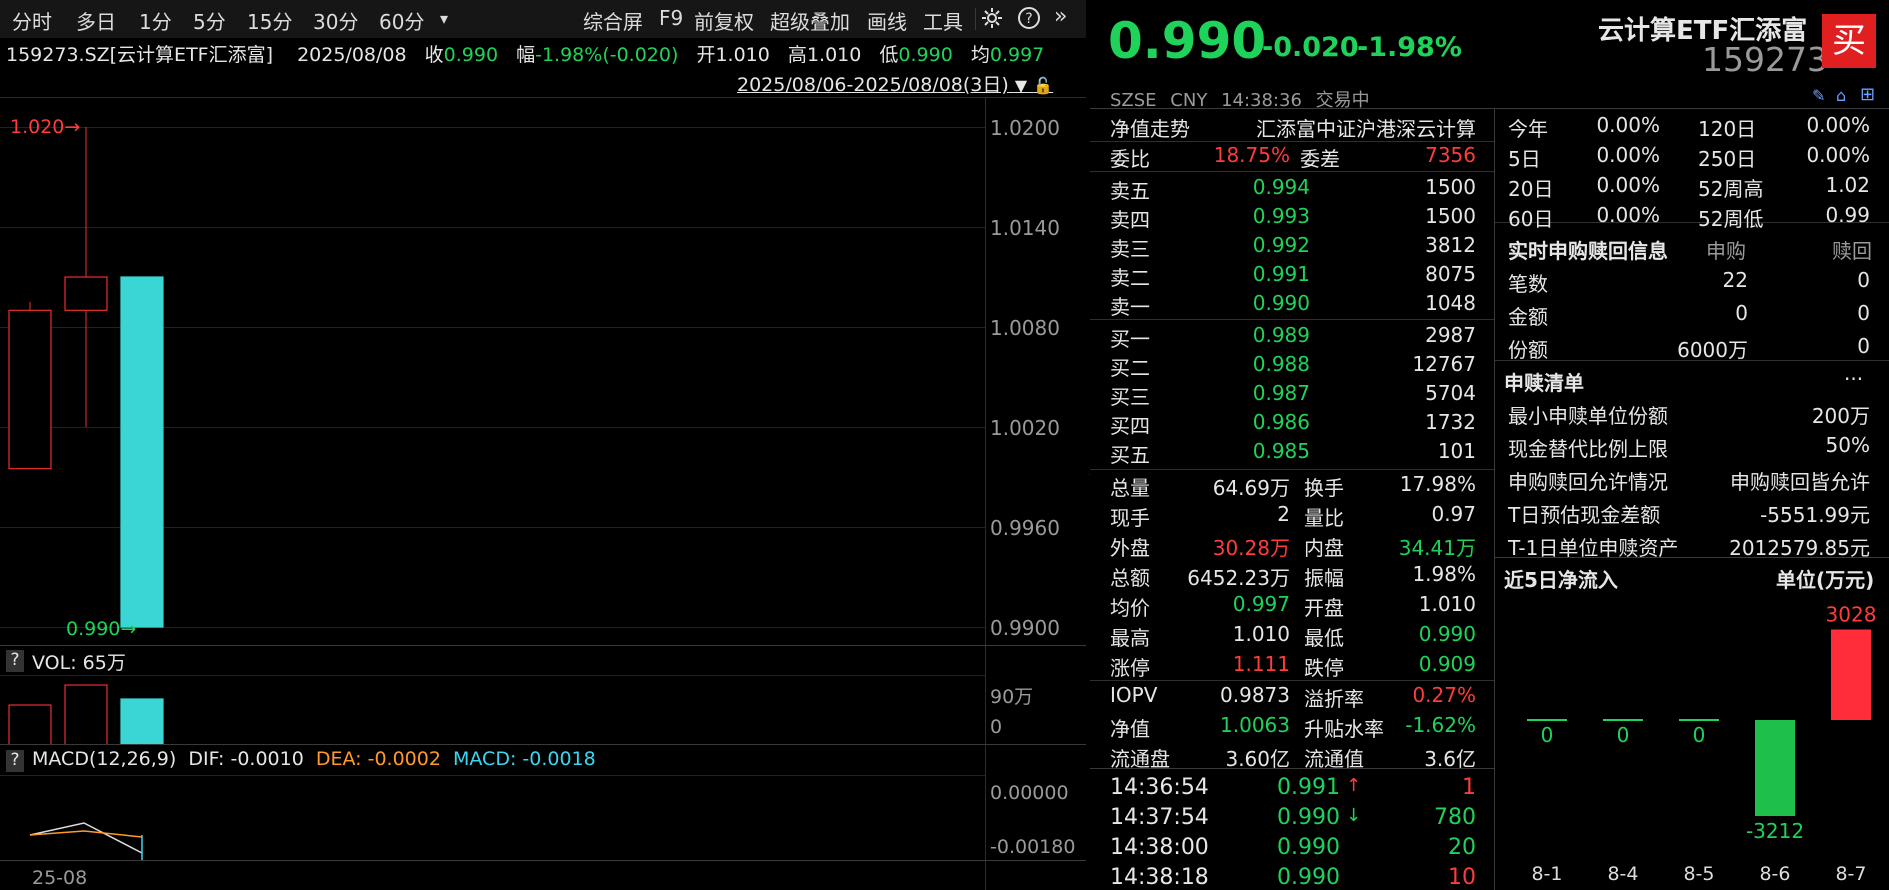  What do you see at coordinates (1025, 128) in the screenshot?
I see `price-axis-label: 1.0200` at bounding box center [1025, 128].